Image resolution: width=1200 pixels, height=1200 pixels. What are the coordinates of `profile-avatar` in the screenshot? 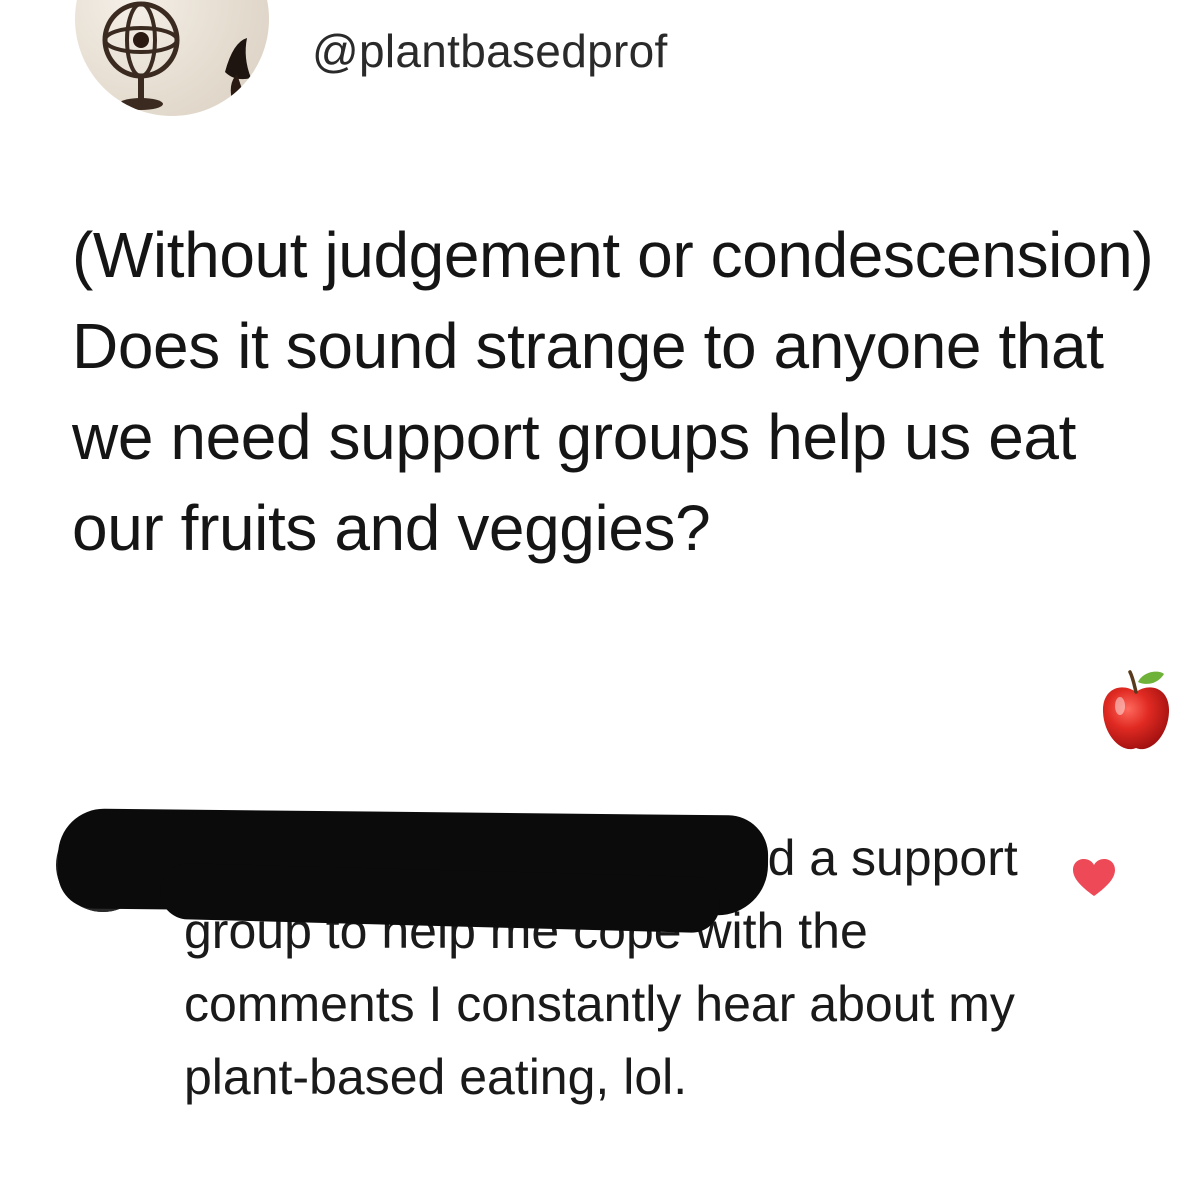 It's located at (172, 58).